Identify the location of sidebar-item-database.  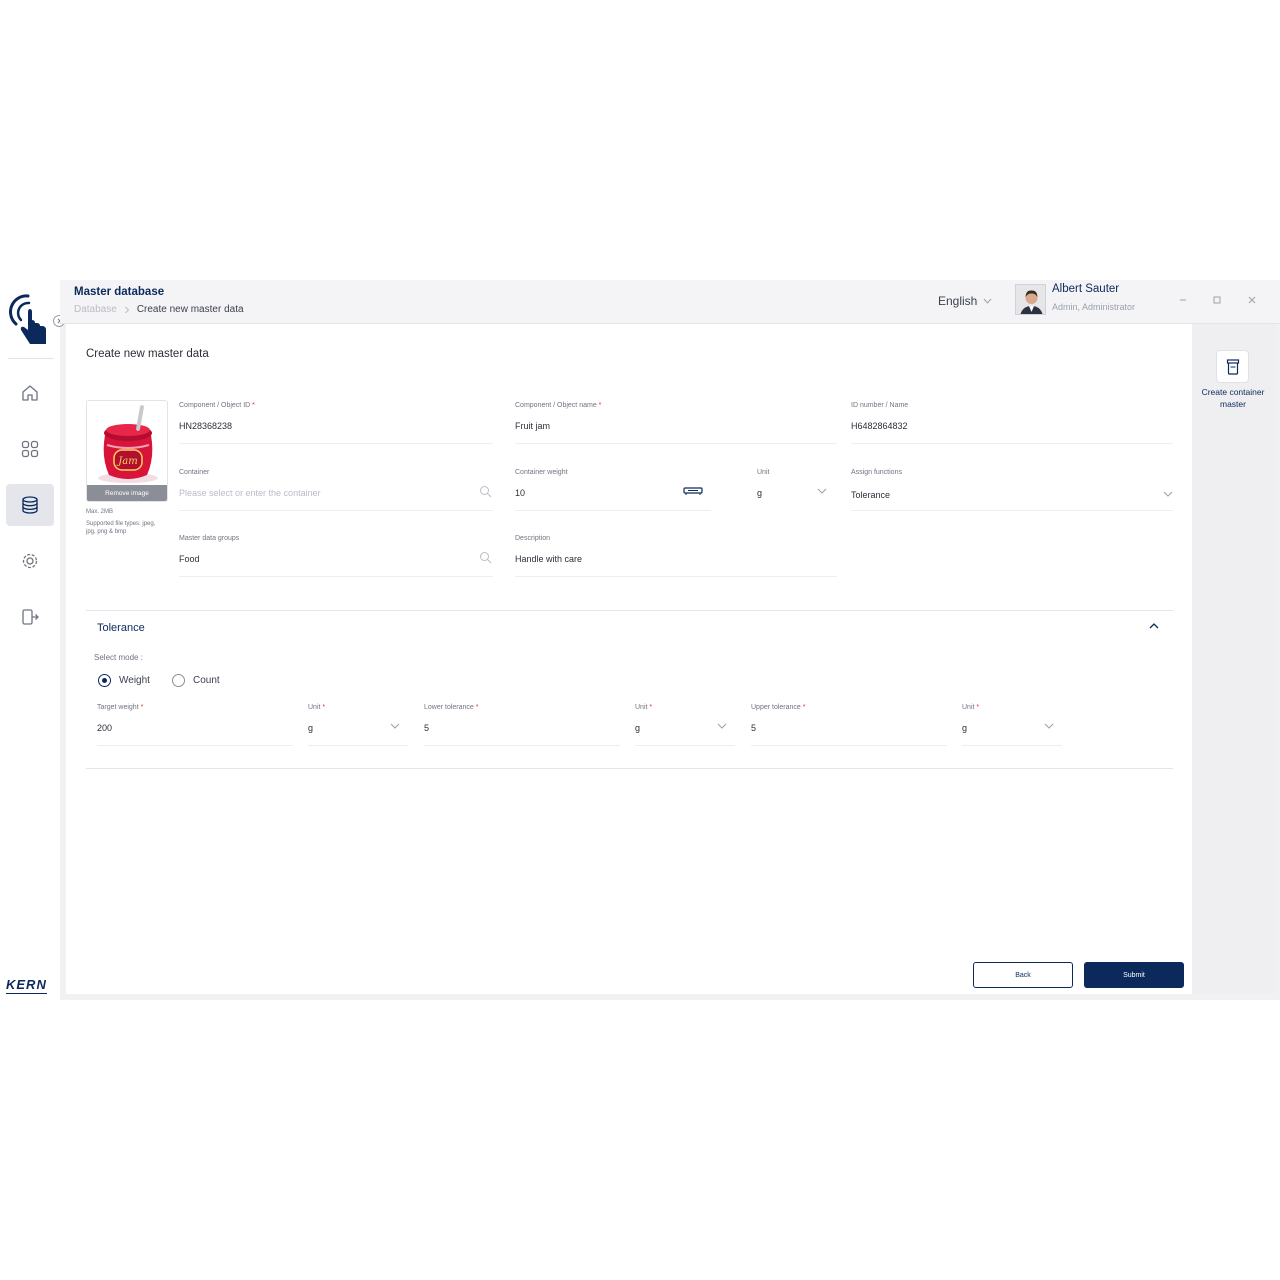
(30, 505).